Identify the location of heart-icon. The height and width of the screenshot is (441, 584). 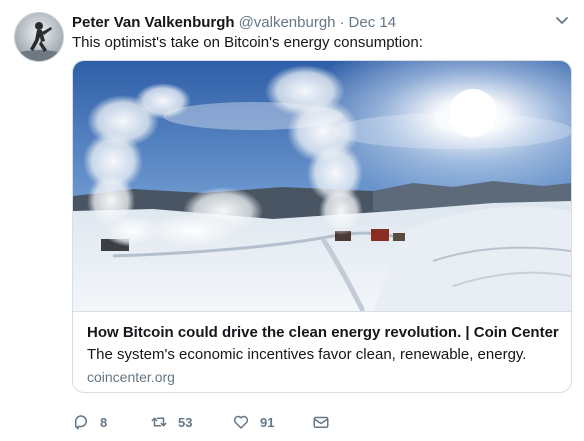
(241, 422).